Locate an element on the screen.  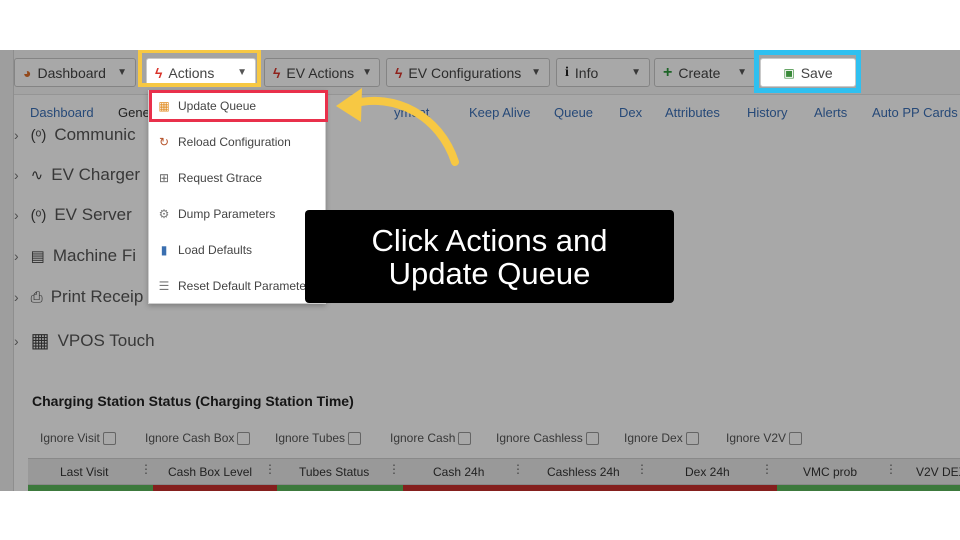
instruction-callout: Click Actions and Update Queue is located at coordinates (489, 256).